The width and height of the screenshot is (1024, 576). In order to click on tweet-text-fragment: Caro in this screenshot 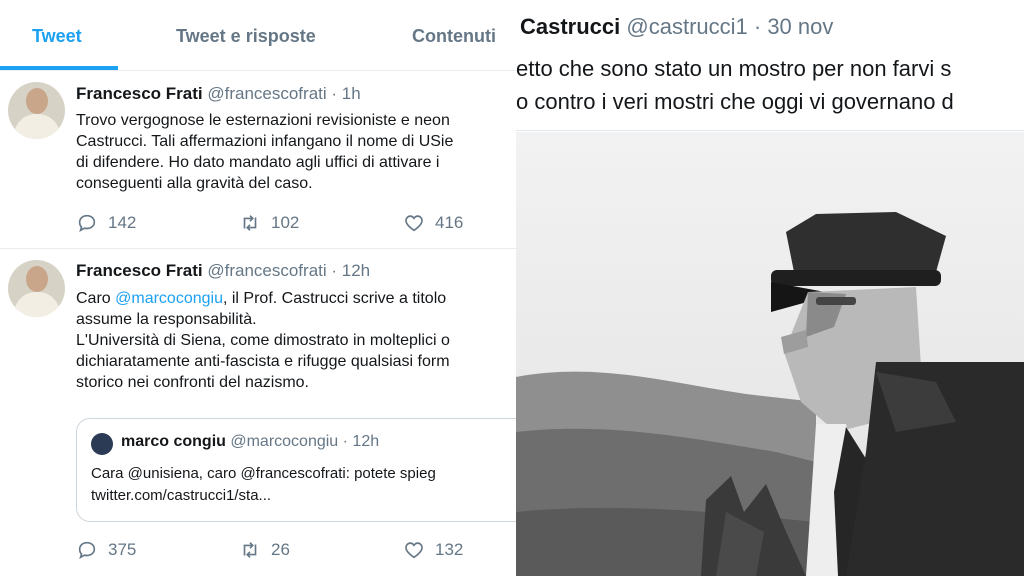, I will do `click(96, 298)`.